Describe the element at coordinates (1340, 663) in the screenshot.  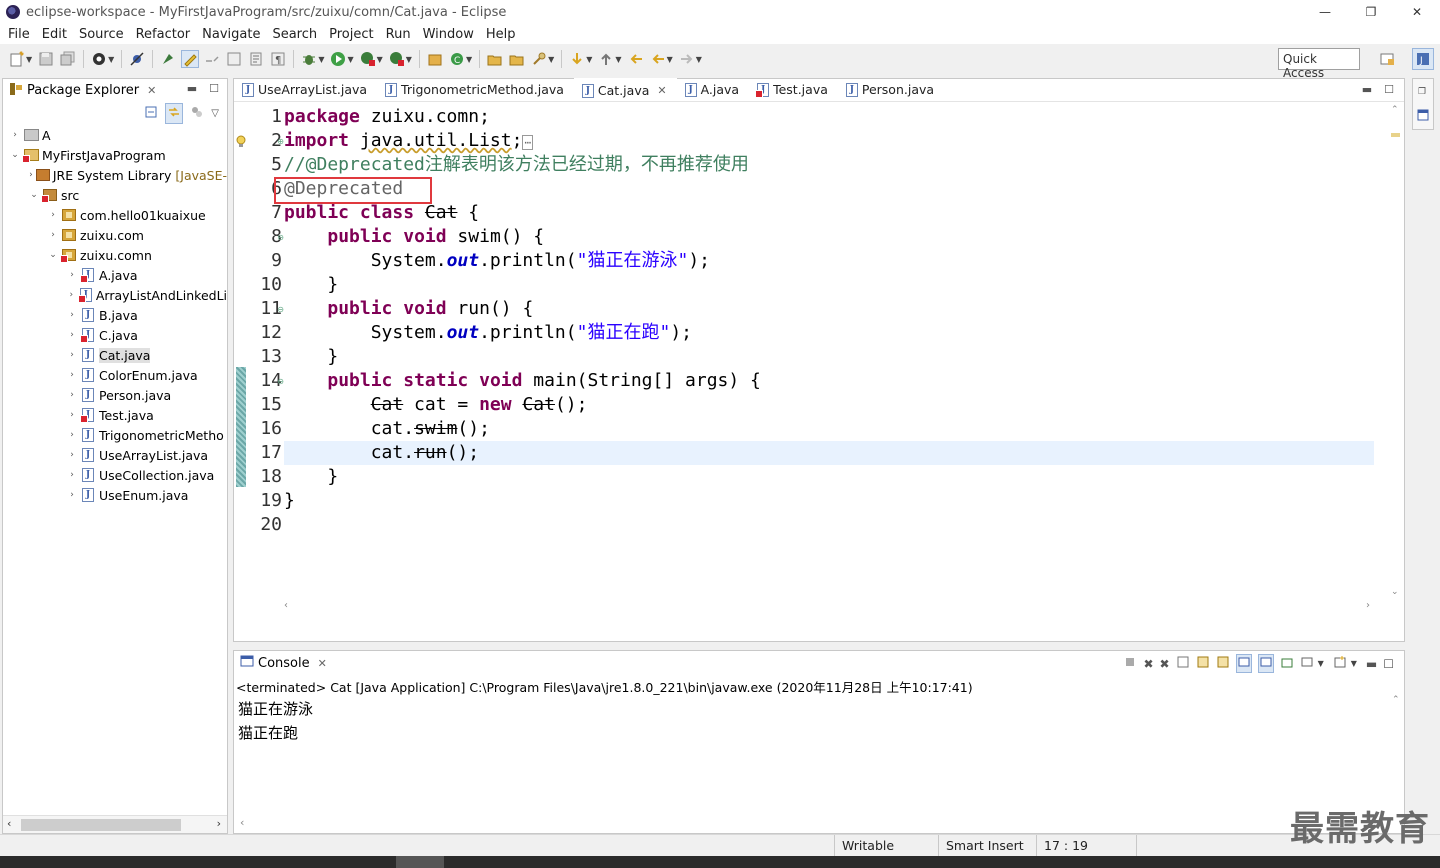
I see `open-console-icon` at that location.